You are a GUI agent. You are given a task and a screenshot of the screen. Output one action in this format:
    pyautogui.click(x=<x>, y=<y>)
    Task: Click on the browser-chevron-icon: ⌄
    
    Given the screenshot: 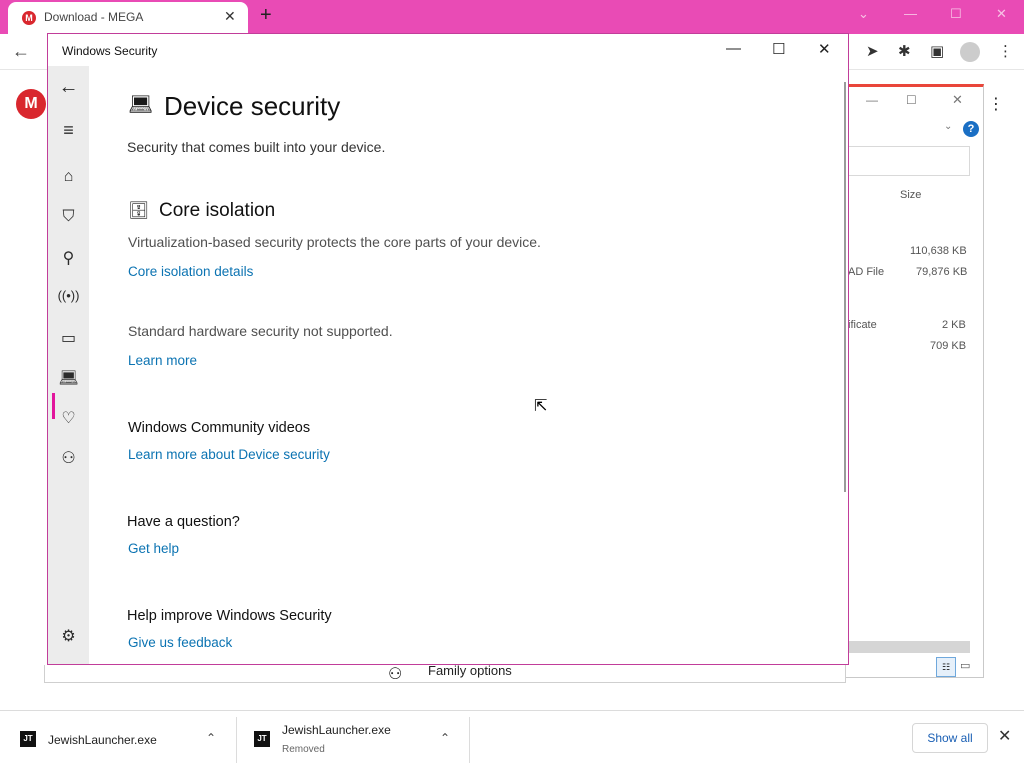 What is the action you would take?
    pyautogui.click(x=863, y=14)
    